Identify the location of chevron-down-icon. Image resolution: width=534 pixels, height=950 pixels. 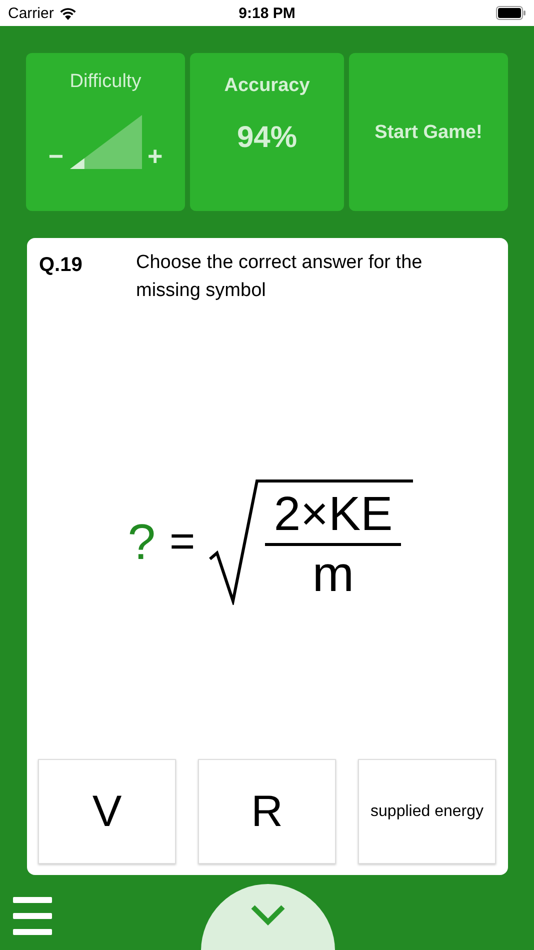
(268, 915).